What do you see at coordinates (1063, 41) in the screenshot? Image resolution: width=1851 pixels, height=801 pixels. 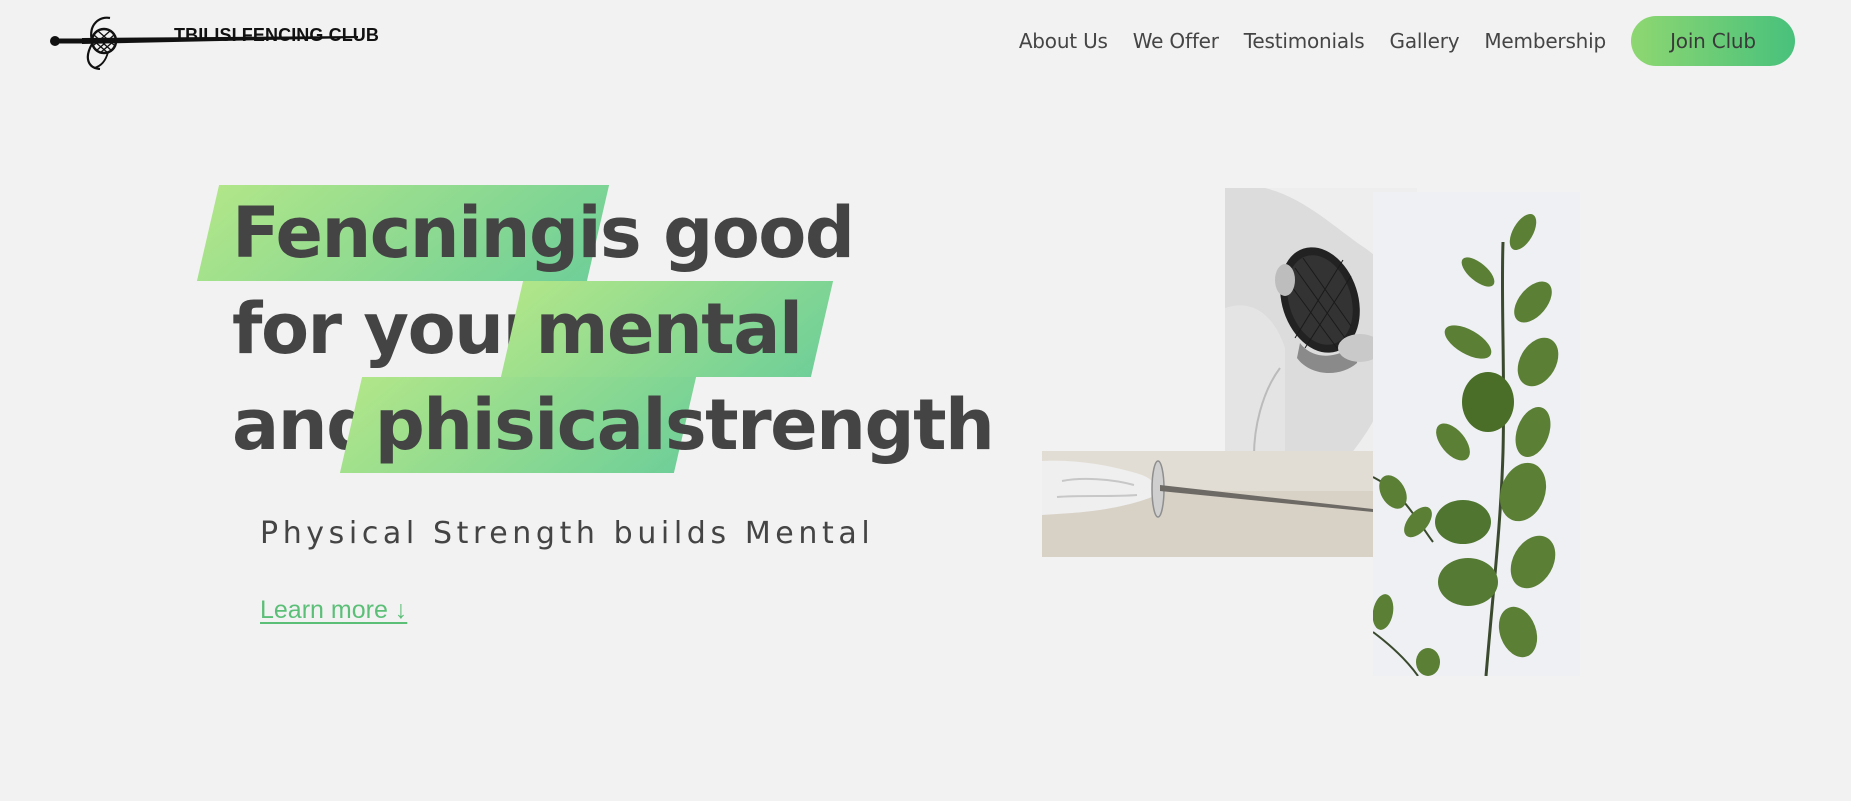 I see `nav-link-about-us: About Us` at bounding box center [1063, 41].